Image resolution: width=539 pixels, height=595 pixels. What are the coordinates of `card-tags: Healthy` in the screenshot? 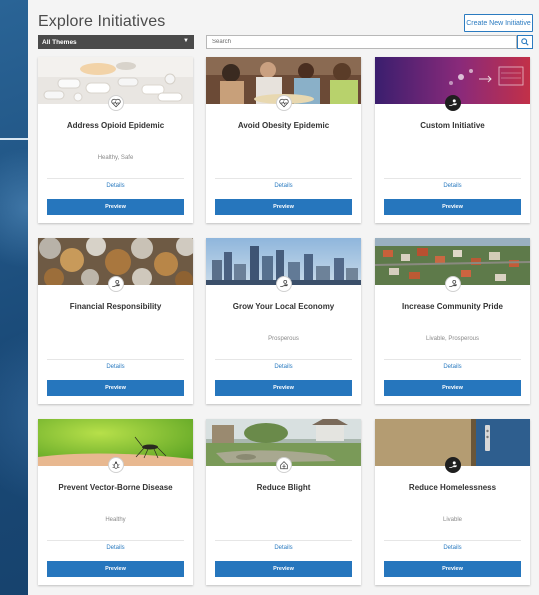 It's located at (115, 520).